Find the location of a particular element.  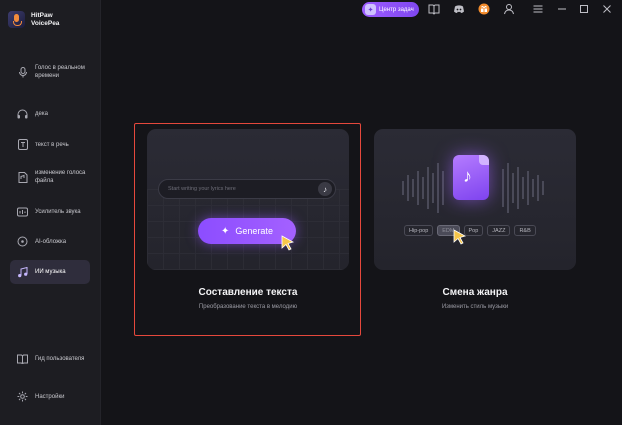

sidebar-item-label: Настройки is located at coordinates (50, 396).